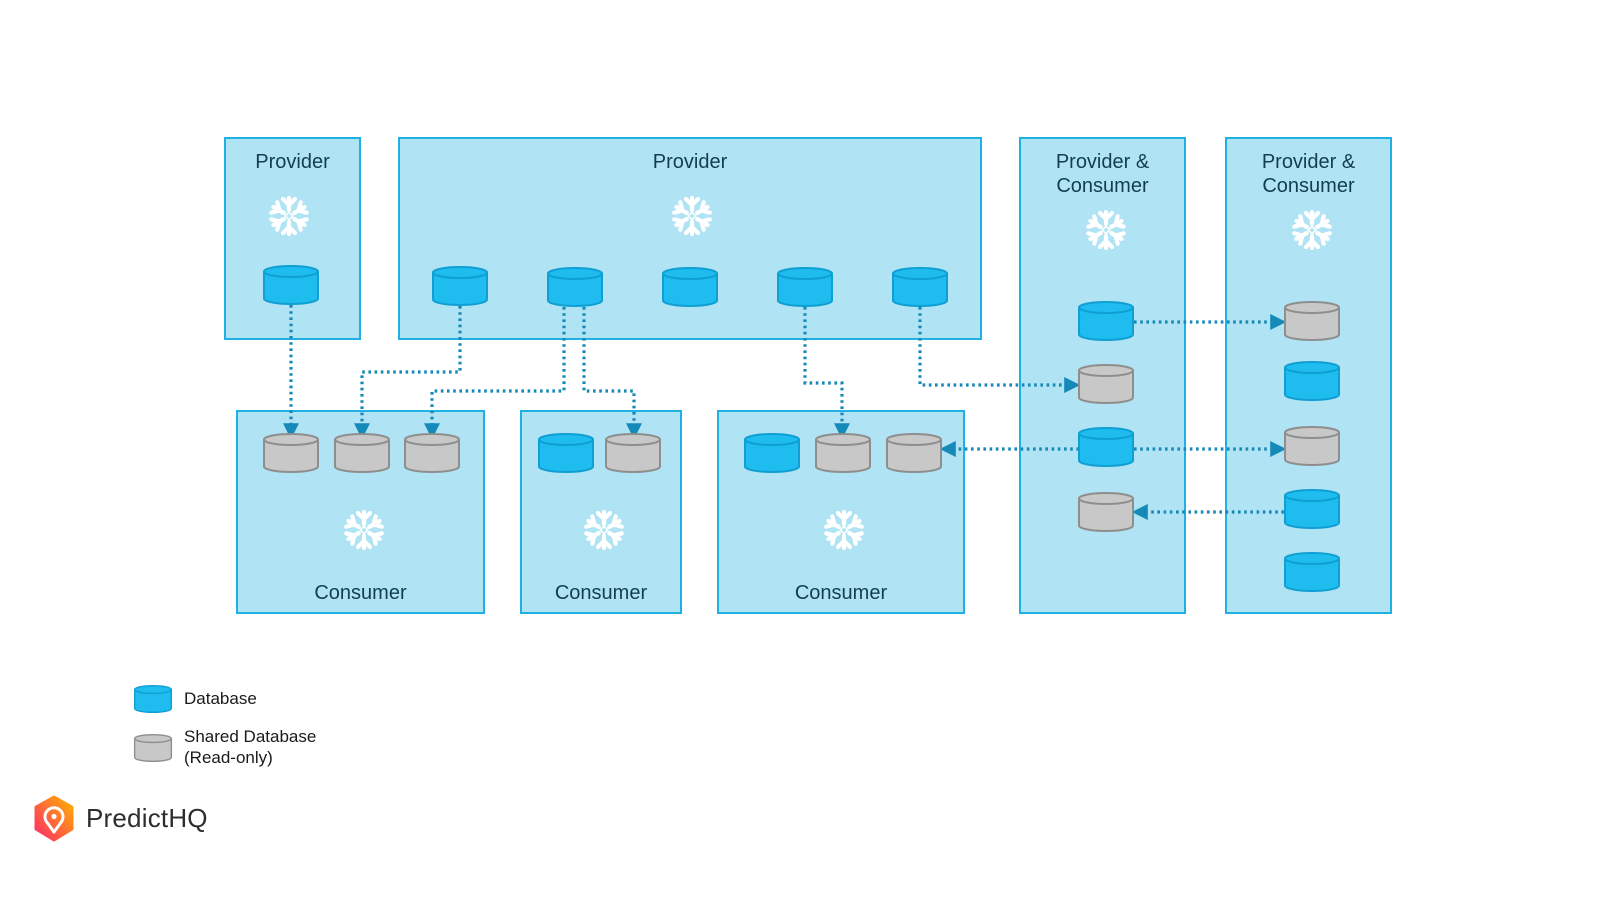  Describe the element at coordinates (153, 699) in the screenshot. I see `legend-database-icon` at that location.